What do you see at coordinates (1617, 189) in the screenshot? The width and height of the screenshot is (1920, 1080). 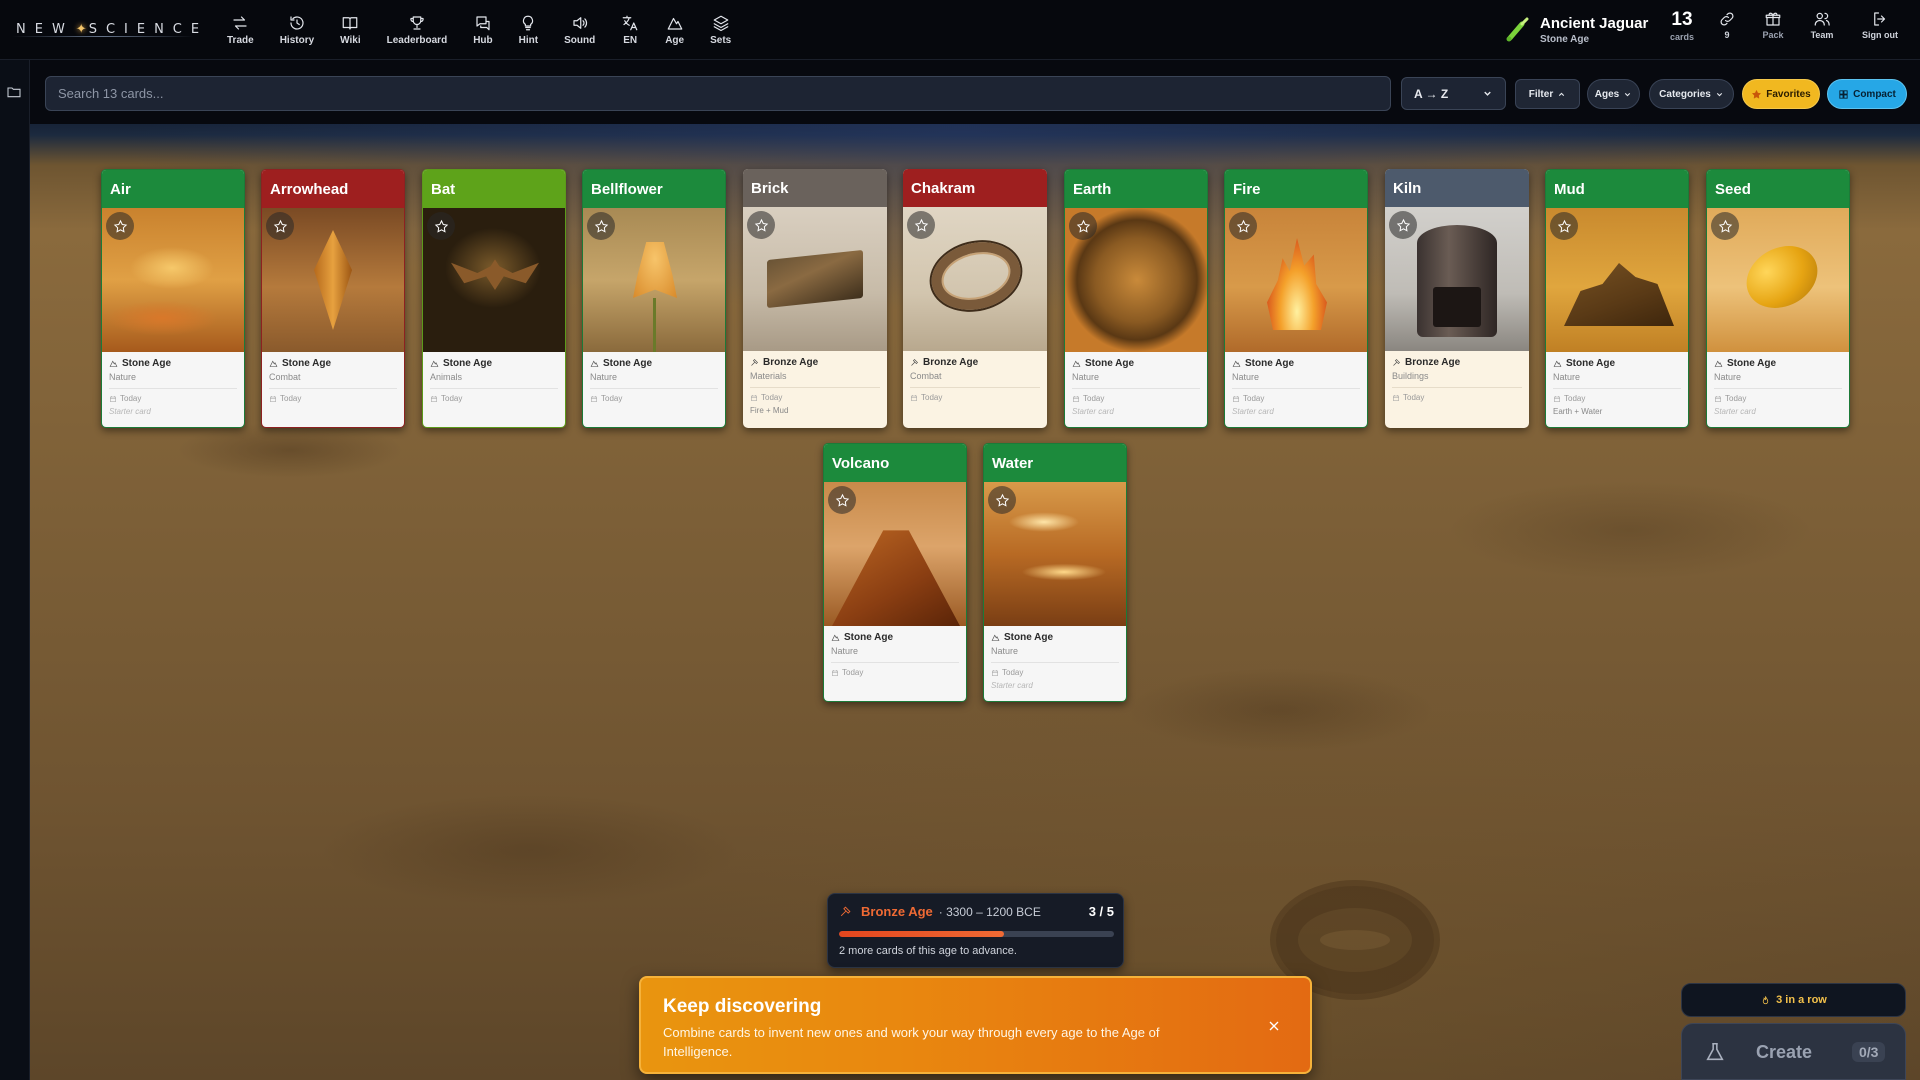 I see `card-title: Mud` at bounding box center [1617, 189].